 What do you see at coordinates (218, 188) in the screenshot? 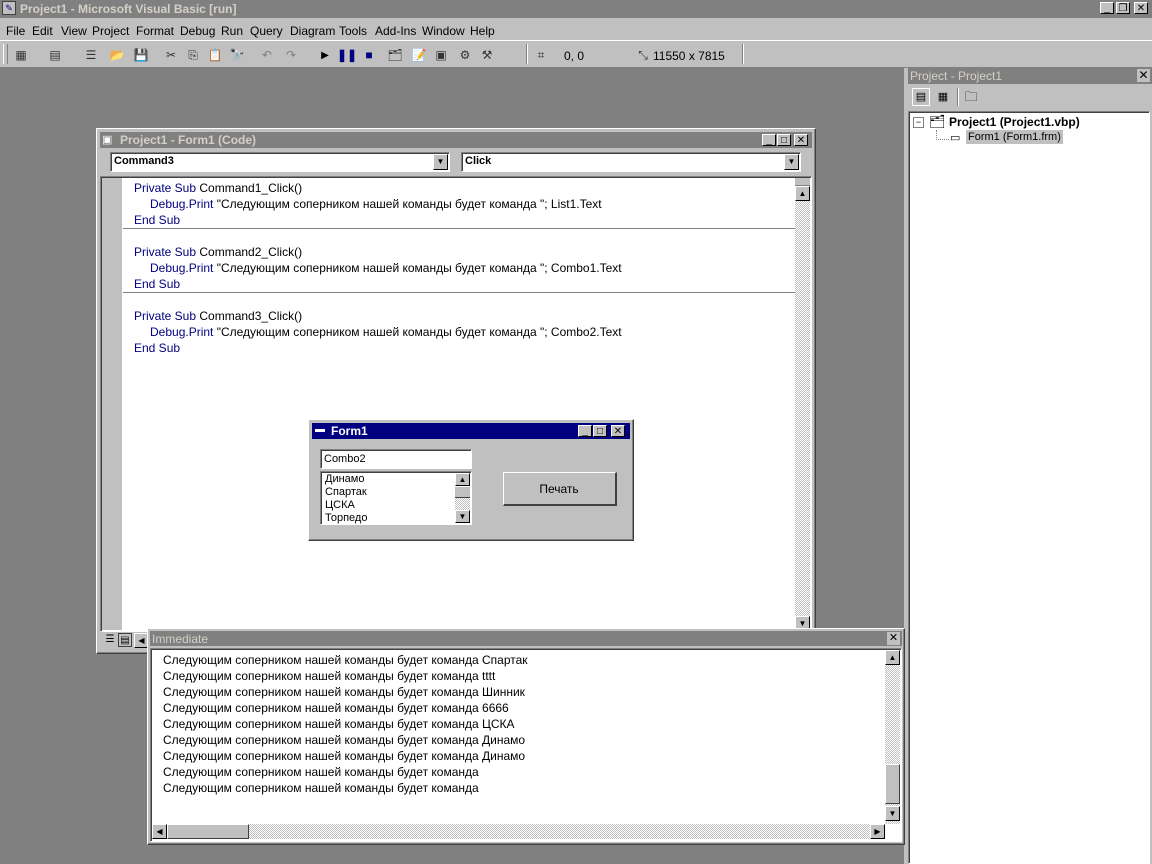
I see `code-line: Private Sub Command1_Click()` at bounding box center [218, 188].